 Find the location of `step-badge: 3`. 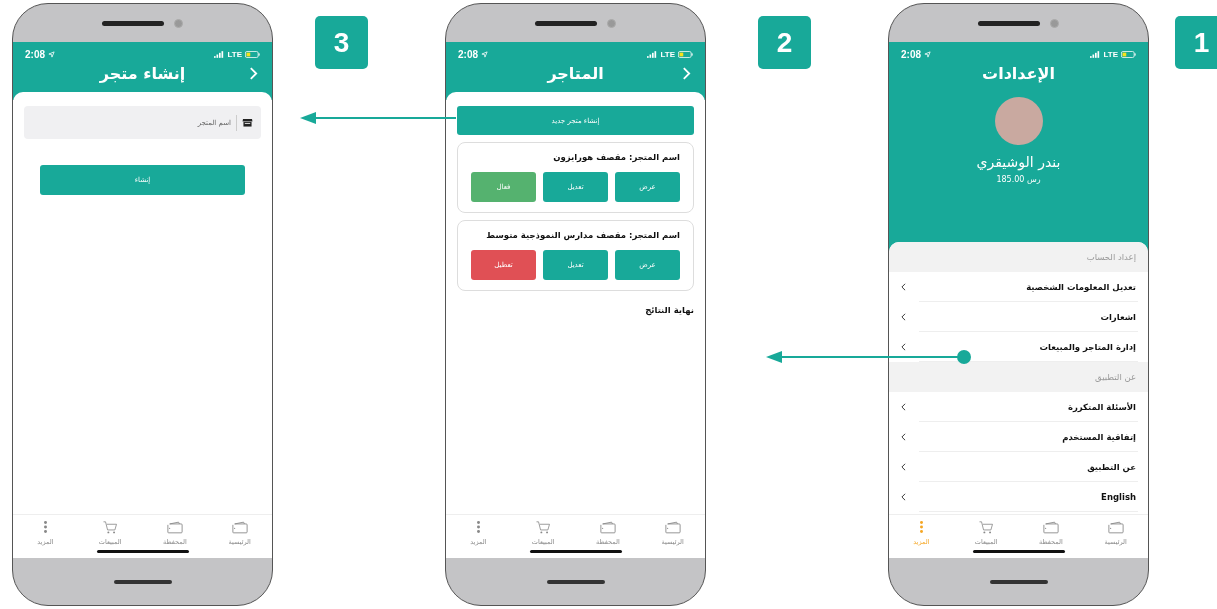

step-badge: 3 is located at coordinates (341, 42).